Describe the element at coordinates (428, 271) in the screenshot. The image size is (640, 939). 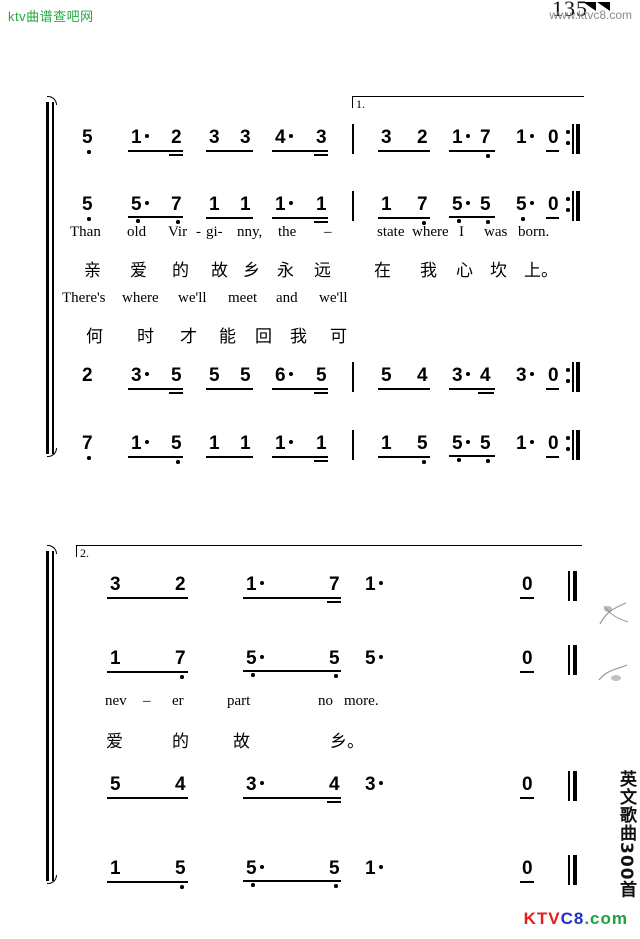
I see `lyric-word: 我` at that location.